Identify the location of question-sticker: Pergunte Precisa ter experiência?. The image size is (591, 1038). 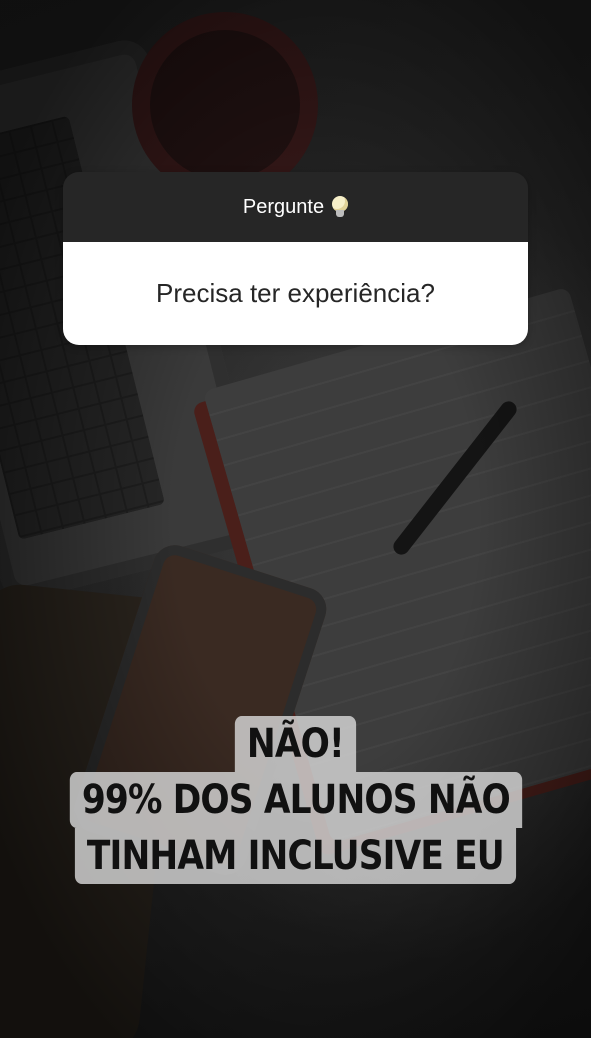
(295, 258).